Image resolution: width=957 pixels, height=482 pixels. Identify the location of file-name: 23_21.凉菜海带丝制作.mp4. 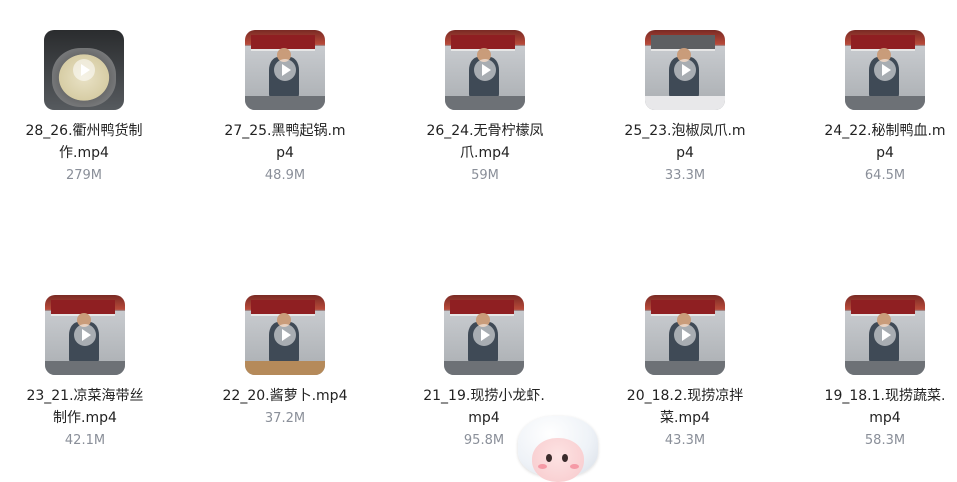
(85, 407).